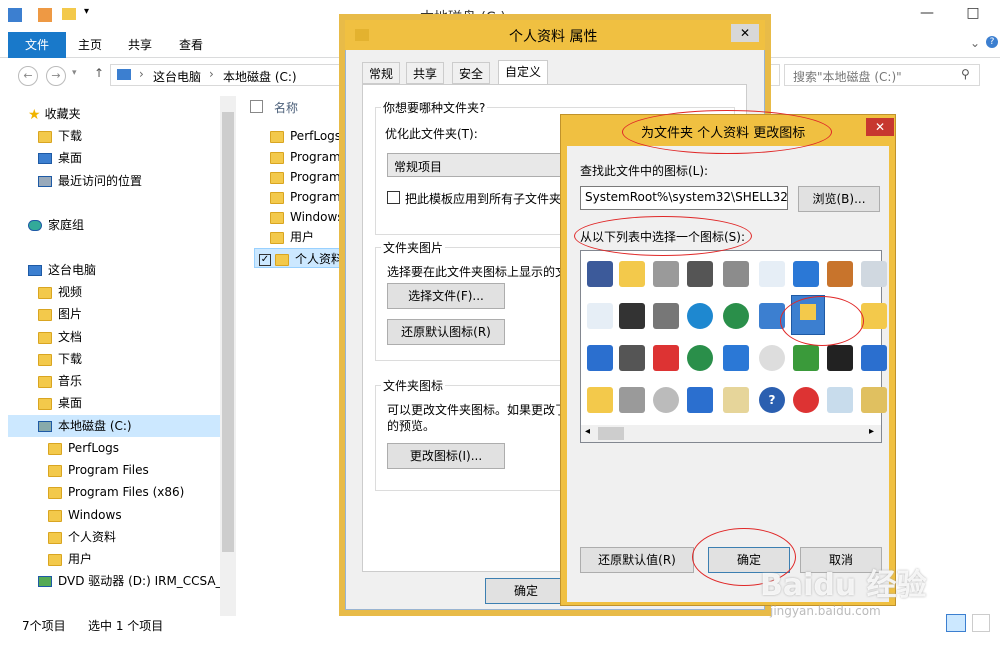  I want to click on globe-icon, so click(700, 316).